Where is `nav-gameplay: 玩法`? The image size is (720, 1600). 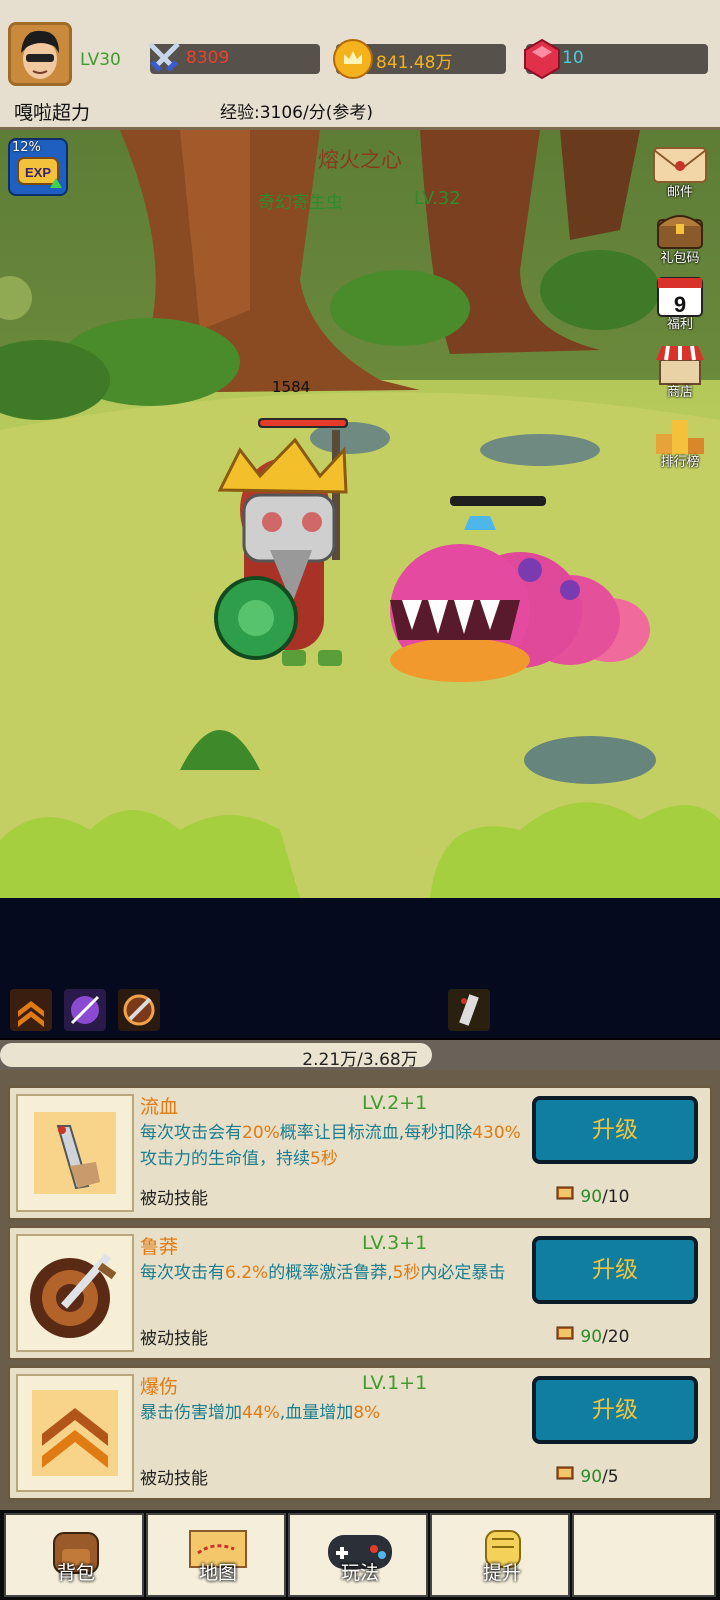 nav-gameplay: 玩法 is located at coordinates (358, 1555).